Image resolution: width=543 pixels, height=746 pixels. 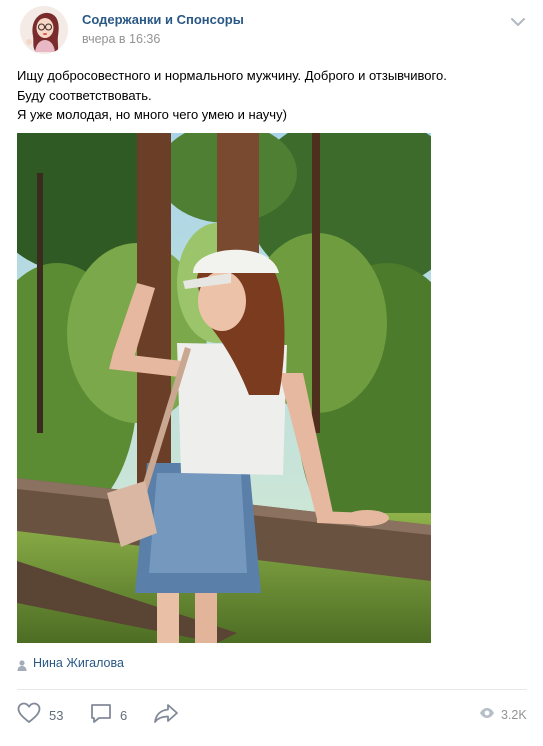 I want to click on like-button: 53, so click(x=40, y=715).